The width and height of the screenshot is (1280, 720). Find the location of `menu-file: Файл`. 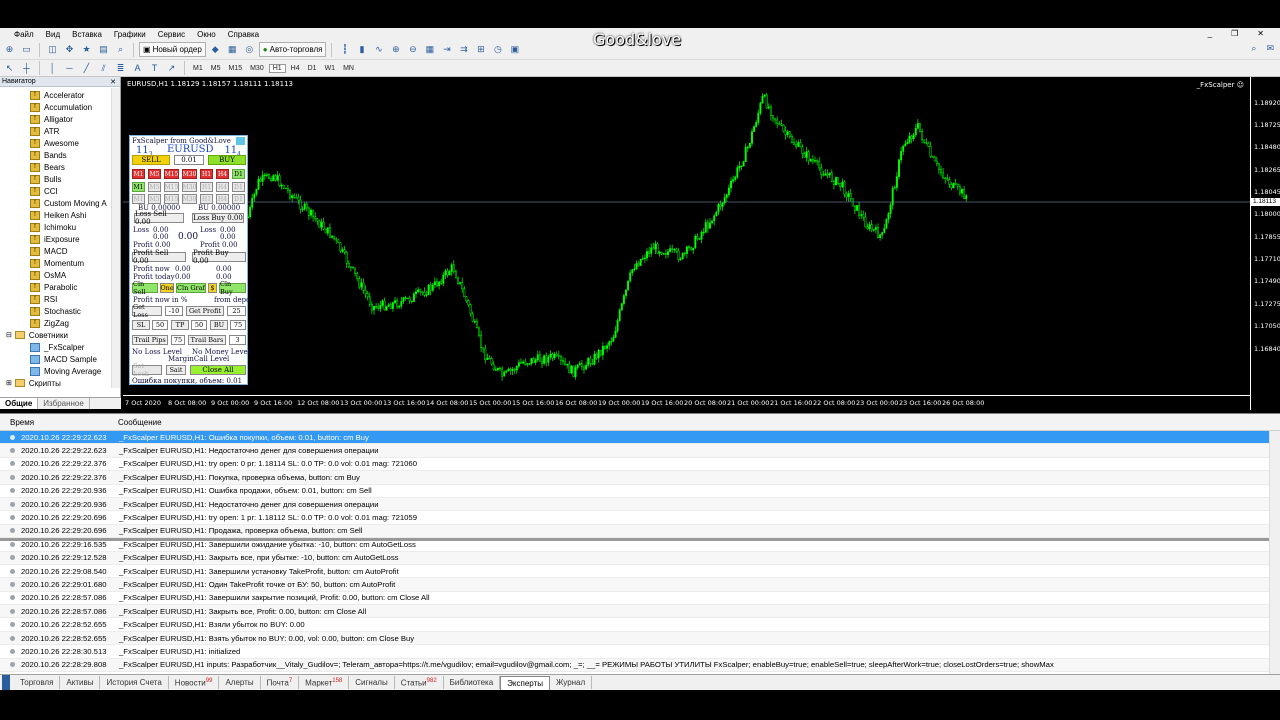

menu-file: Файл is located at coordinates (24, 34).